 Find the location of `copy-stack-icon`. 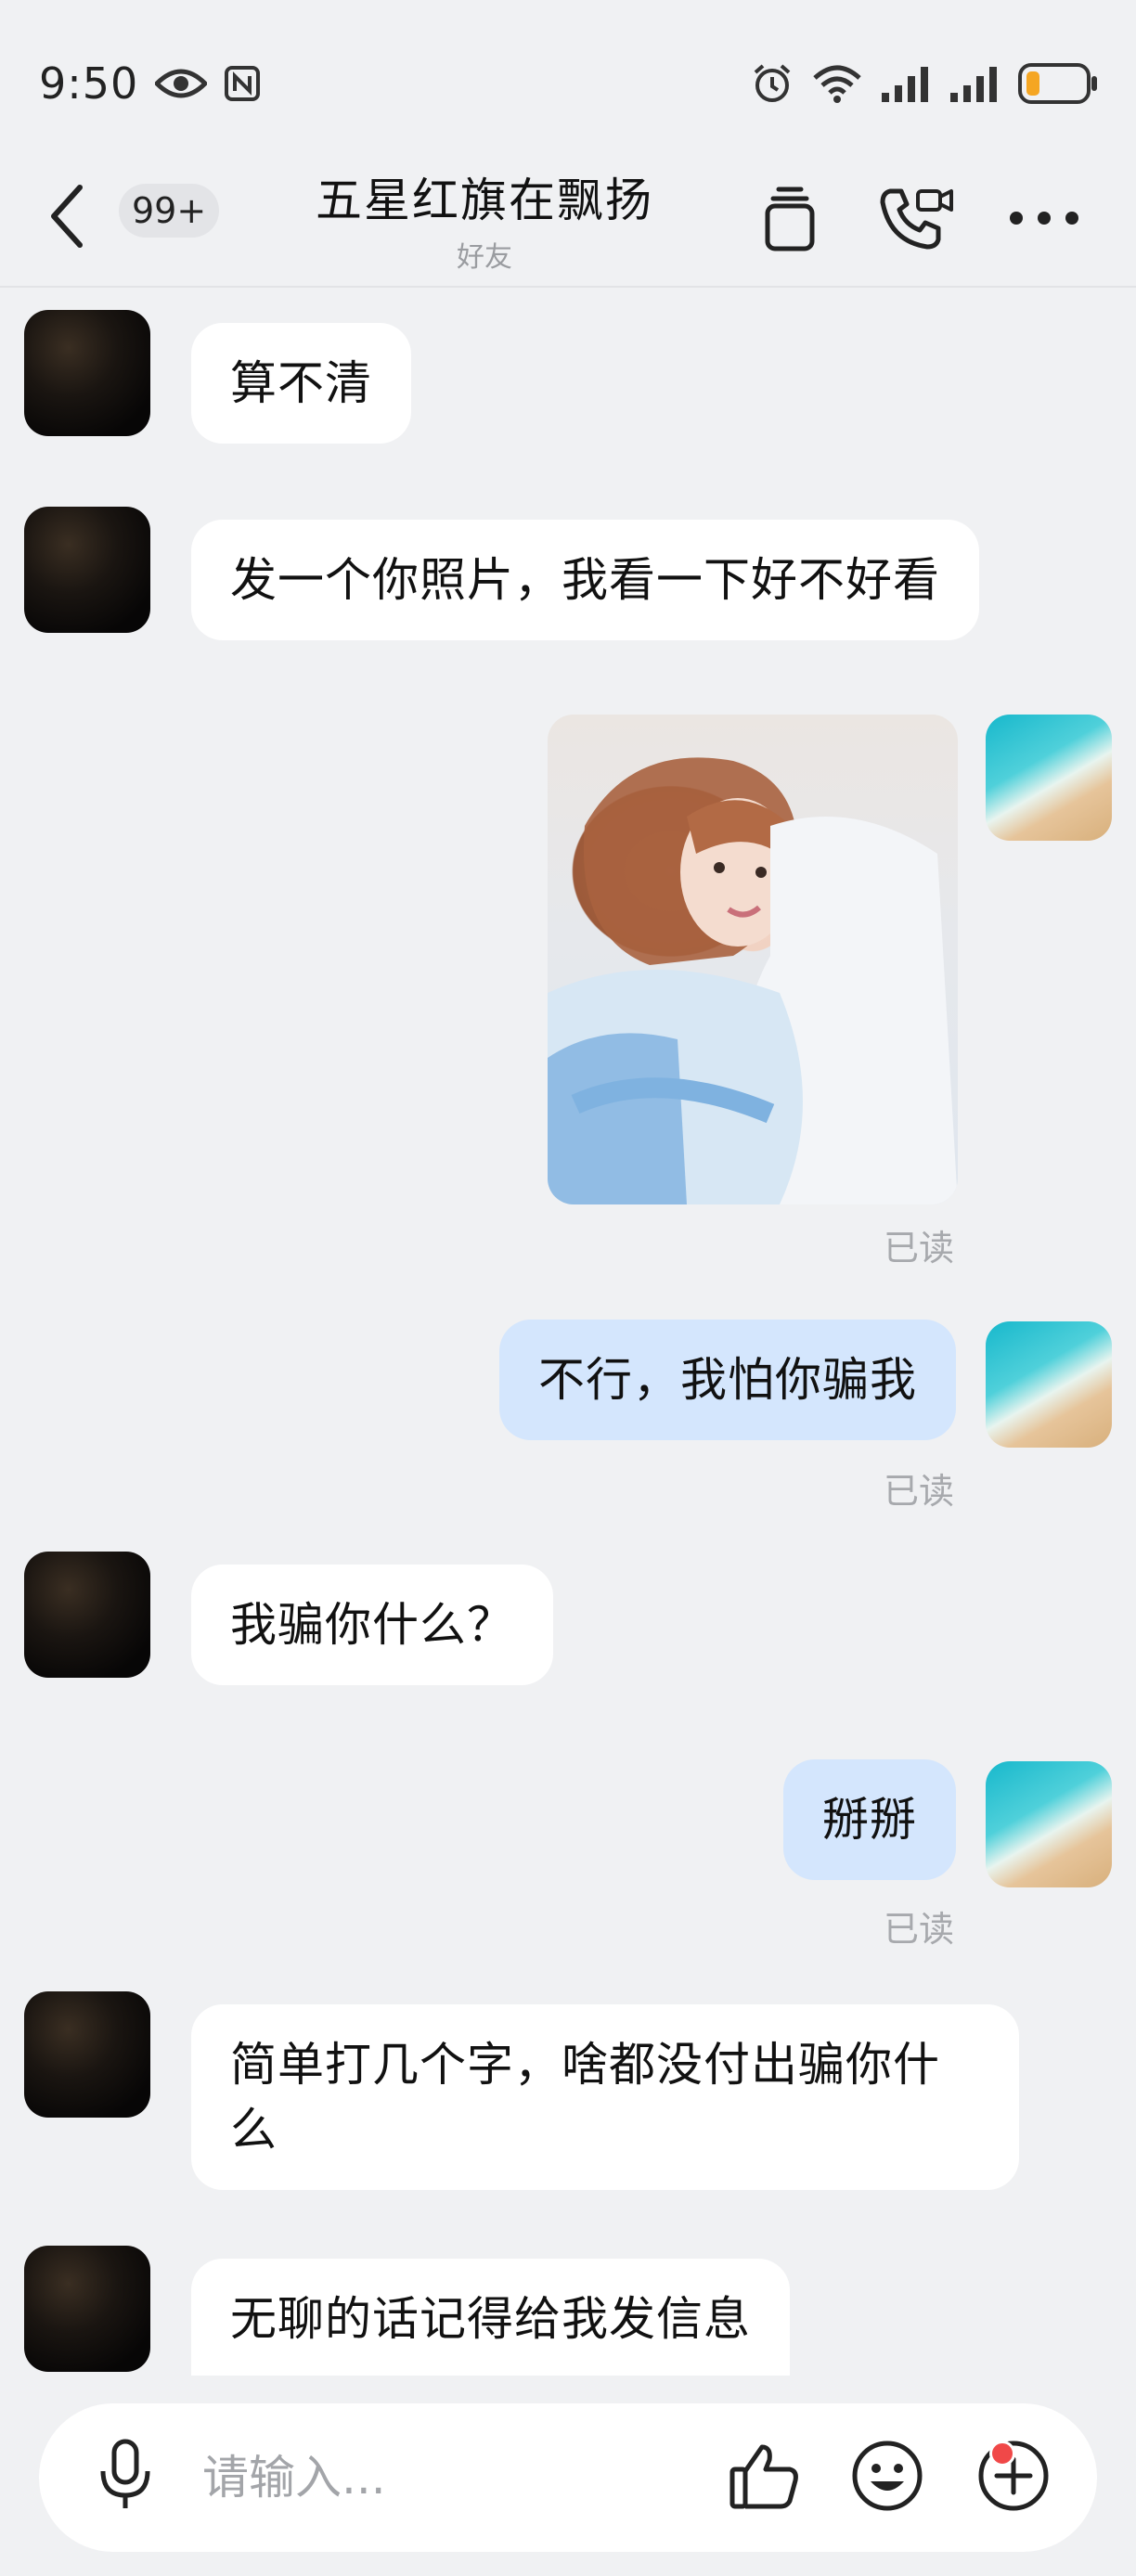

copy-stack-icon is located at coordinates (790, 220).